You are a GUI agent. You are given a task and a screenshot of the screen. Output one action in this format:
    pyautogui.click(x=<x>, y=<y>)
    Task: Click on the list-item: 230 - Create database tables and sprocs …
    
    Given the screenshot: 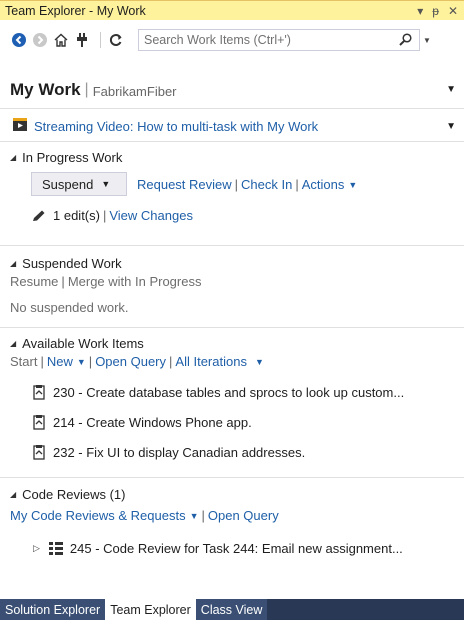 What is the action you would take?
    pyautogui.click(x=217, y=392)
    